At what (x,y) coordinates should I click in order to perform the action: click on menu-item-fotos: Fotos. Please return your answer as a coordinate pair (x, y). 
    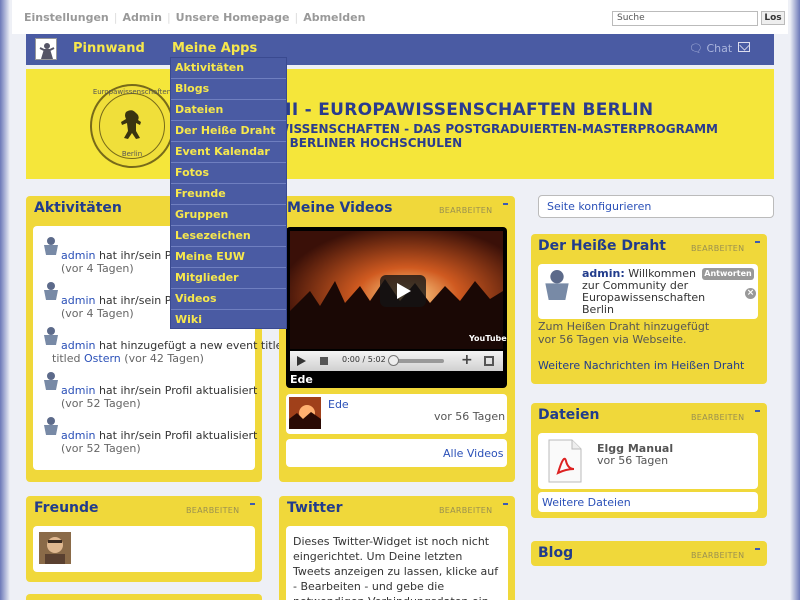
    Looking at the image, I should click on (228, 173).